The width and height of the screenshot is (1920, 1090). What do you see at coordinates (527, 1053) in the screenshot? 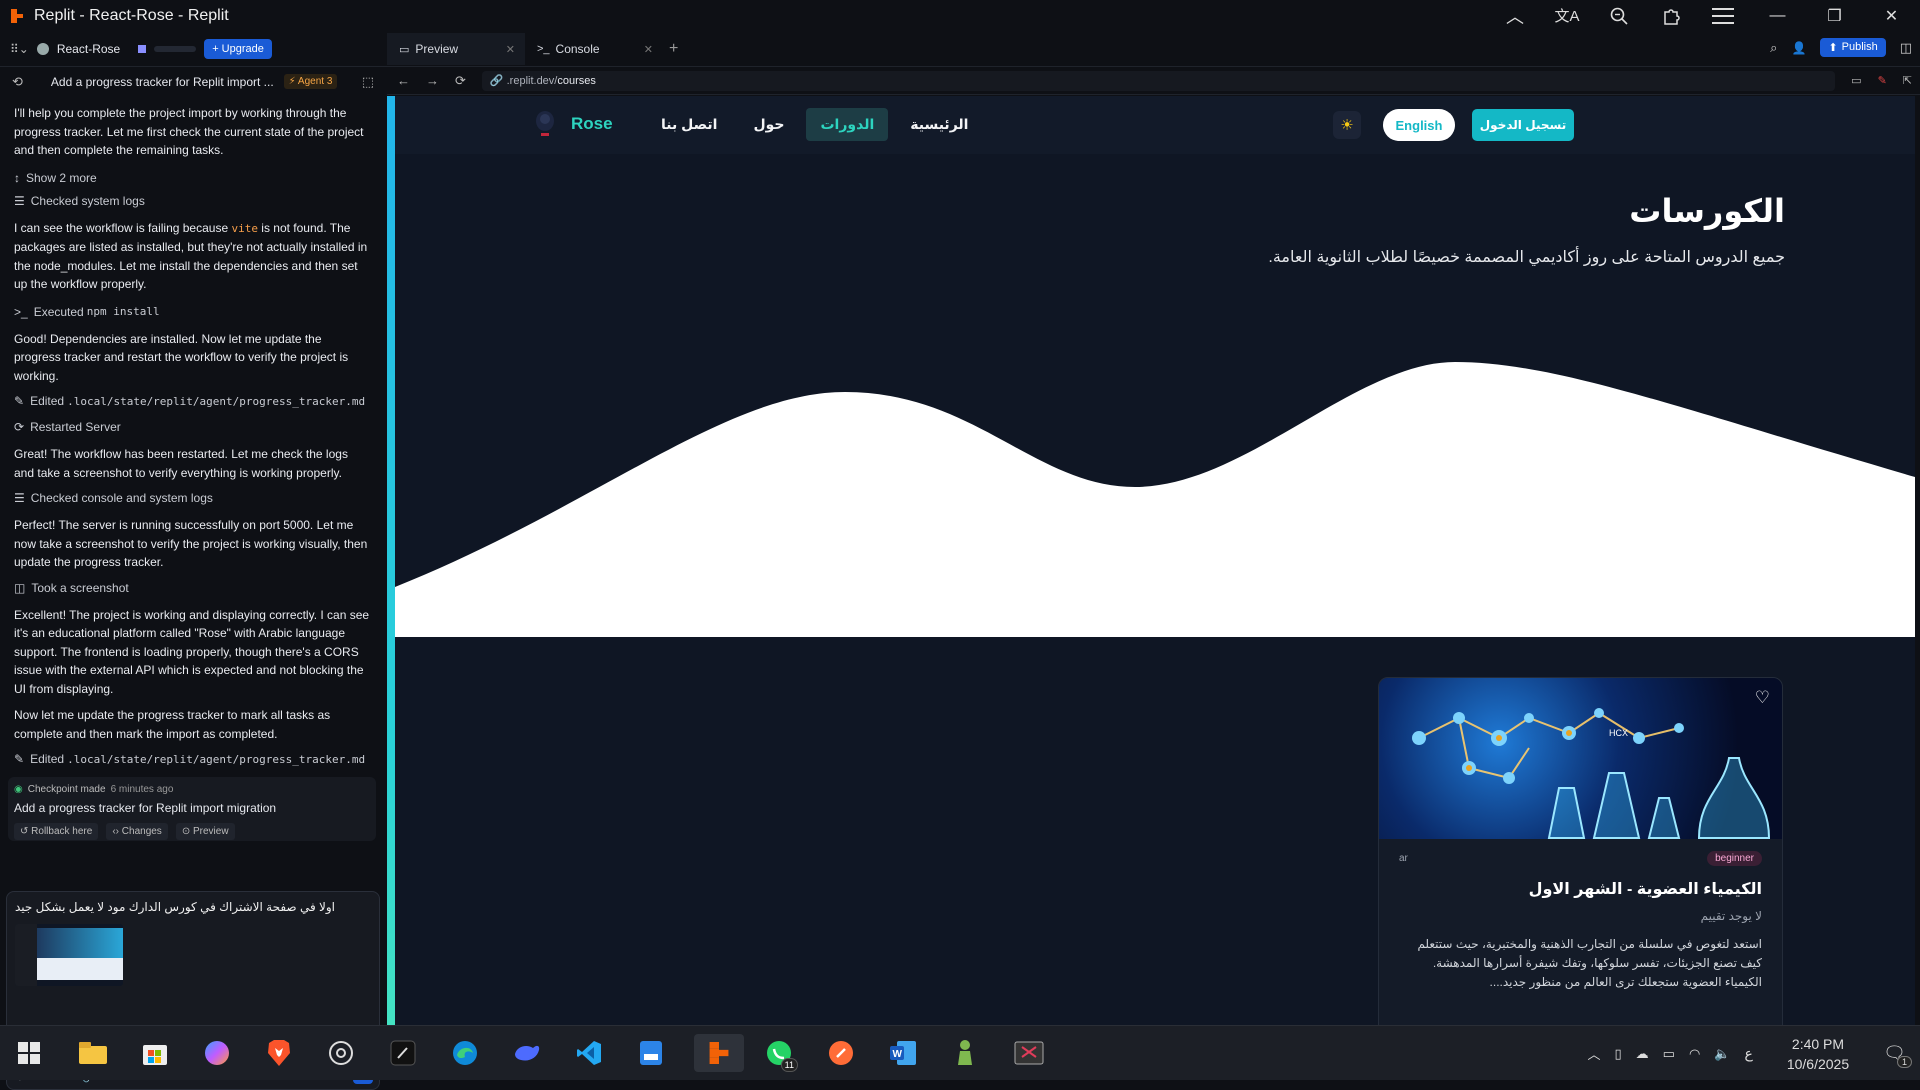
I see `deepseek-icon` at bounding box center [527, 1053].